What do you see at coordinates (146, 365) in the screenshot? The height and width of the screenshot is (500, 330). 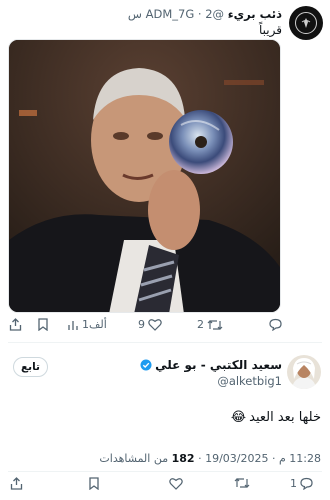 I see `verified-badge-icon` at bounding box center [146, 365].